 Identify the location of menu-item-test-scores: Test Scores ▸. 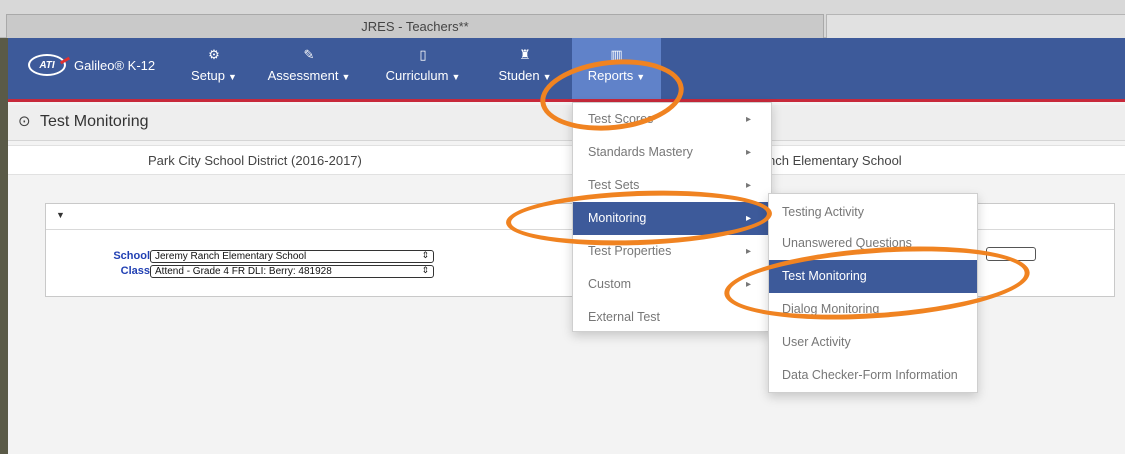
(672, 119).